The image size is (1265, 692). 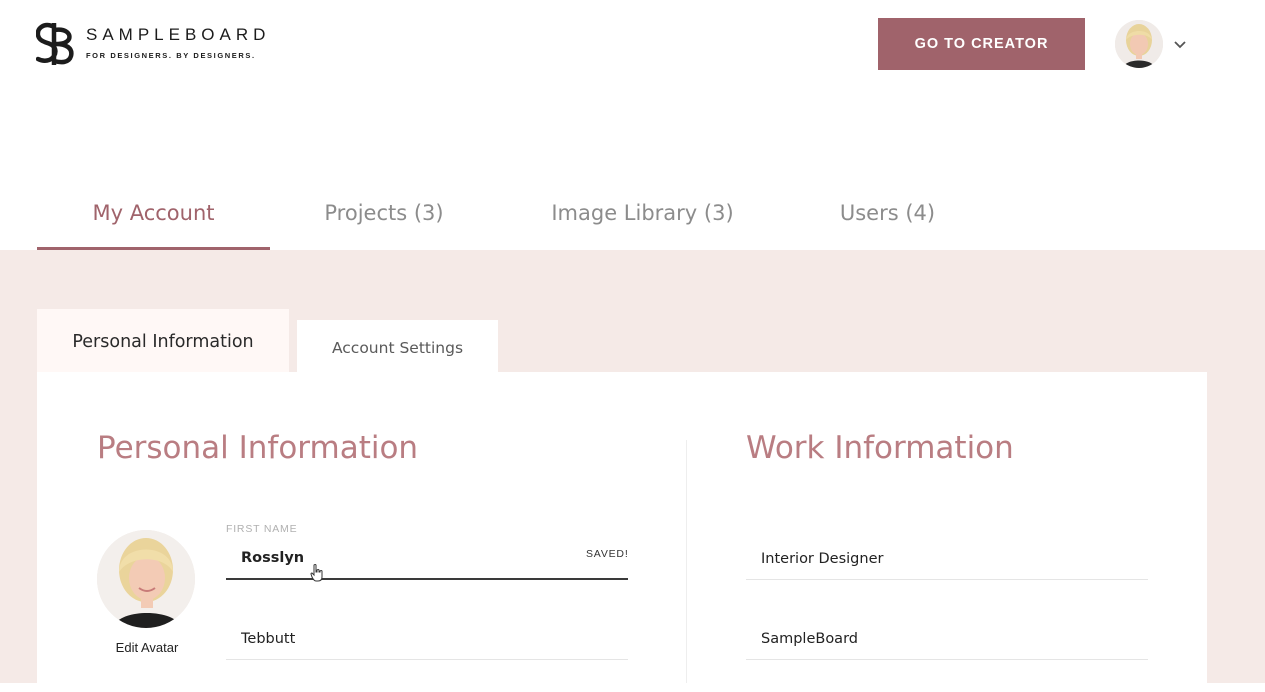 I want to click on first-name-label: FIRST NAME, so click(x=262, y=529).